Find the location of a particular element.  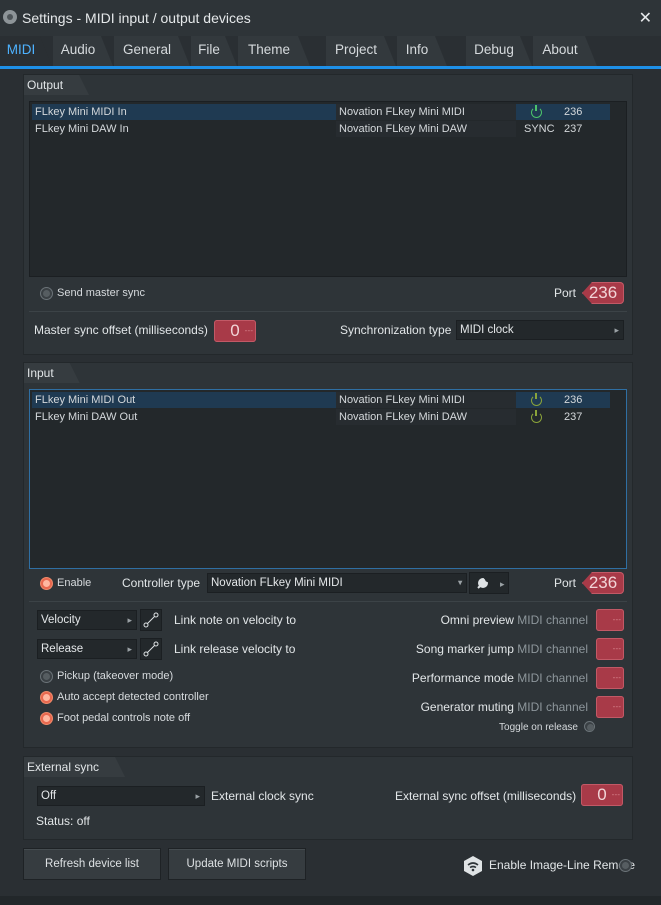

tab-theme: Theme is located at coordinates (274, 51).